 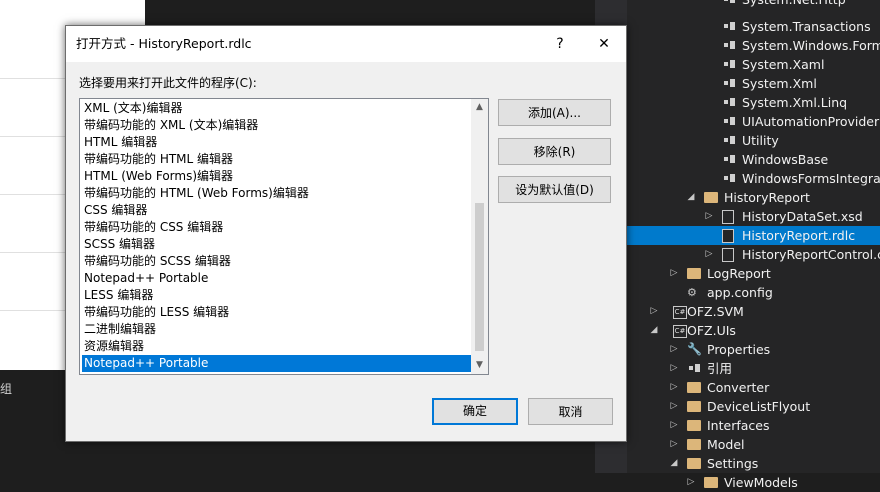 I want to click on tree-node-label: 引用, so click(x=720, y=368).